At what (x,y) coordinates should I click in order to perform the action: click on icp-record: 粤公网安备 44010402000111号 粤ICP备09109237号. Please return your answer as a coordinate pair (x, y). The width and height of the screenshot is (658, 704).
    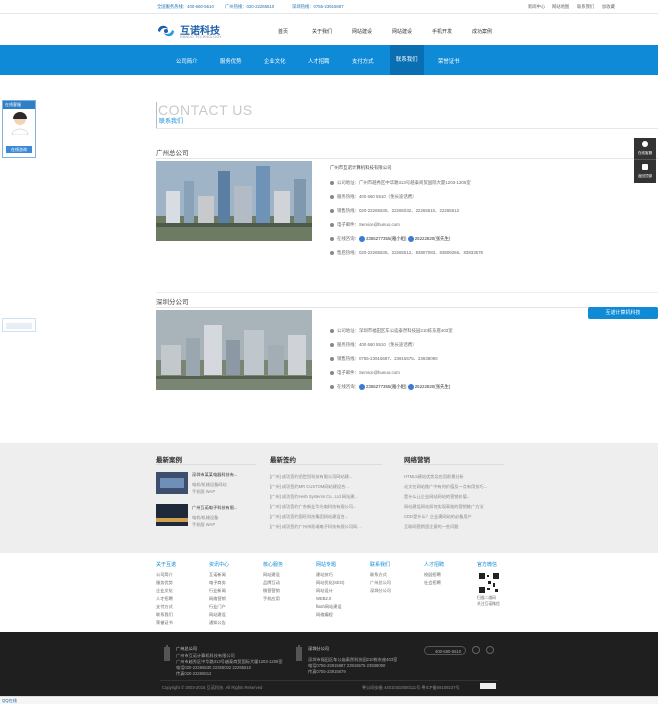
    Looking at the image, I should click on (411, 688).